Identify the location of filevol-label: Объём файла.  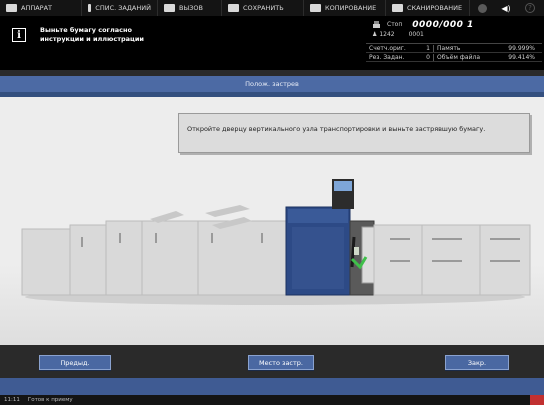
(459, 57).